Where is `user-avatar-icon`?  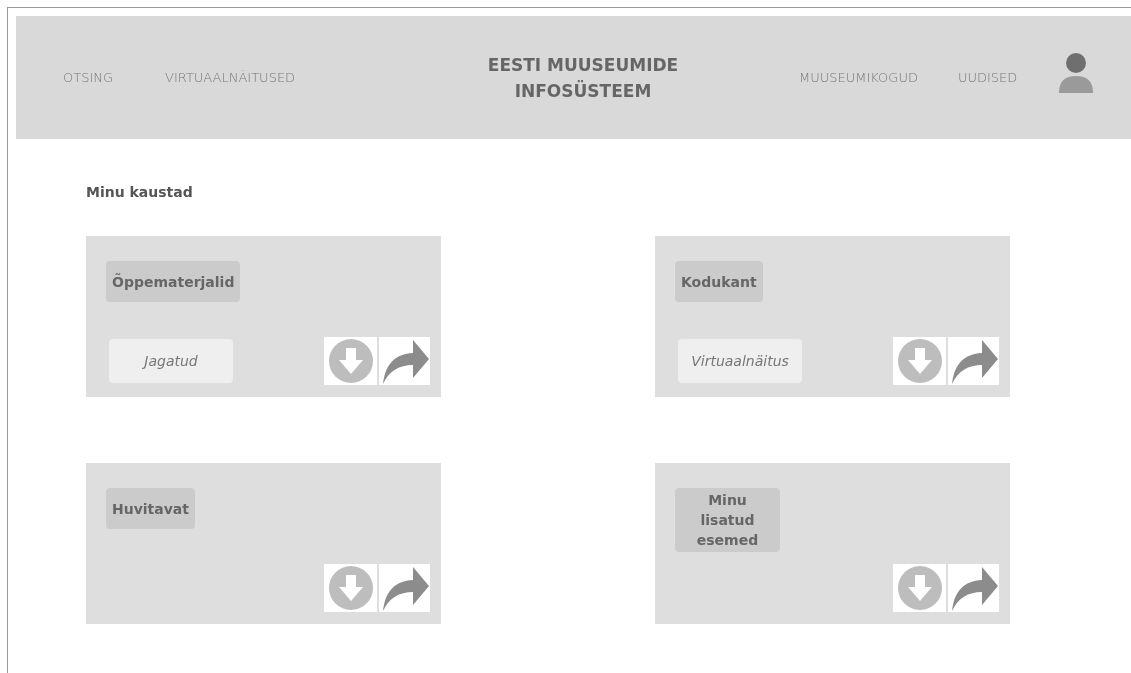
user-avatar-icon is located at coordinates (1076, 72).